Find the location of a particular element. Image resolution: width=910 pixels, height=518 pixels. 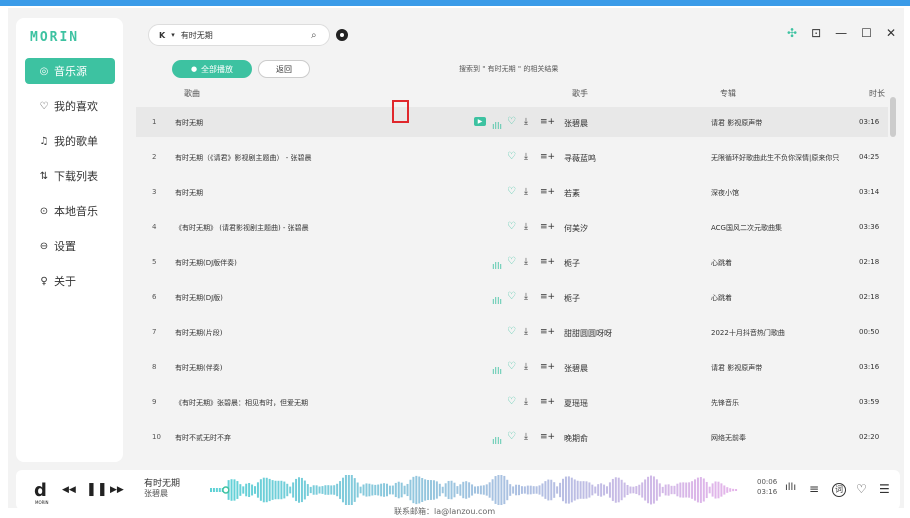

table-row: 7 有时无期(片段) ♡ ⤓ ≡+ 甜甜圆圆呀呀 2022十月抖音热门歌曲 00:50 is located at coordinates (512, 332).